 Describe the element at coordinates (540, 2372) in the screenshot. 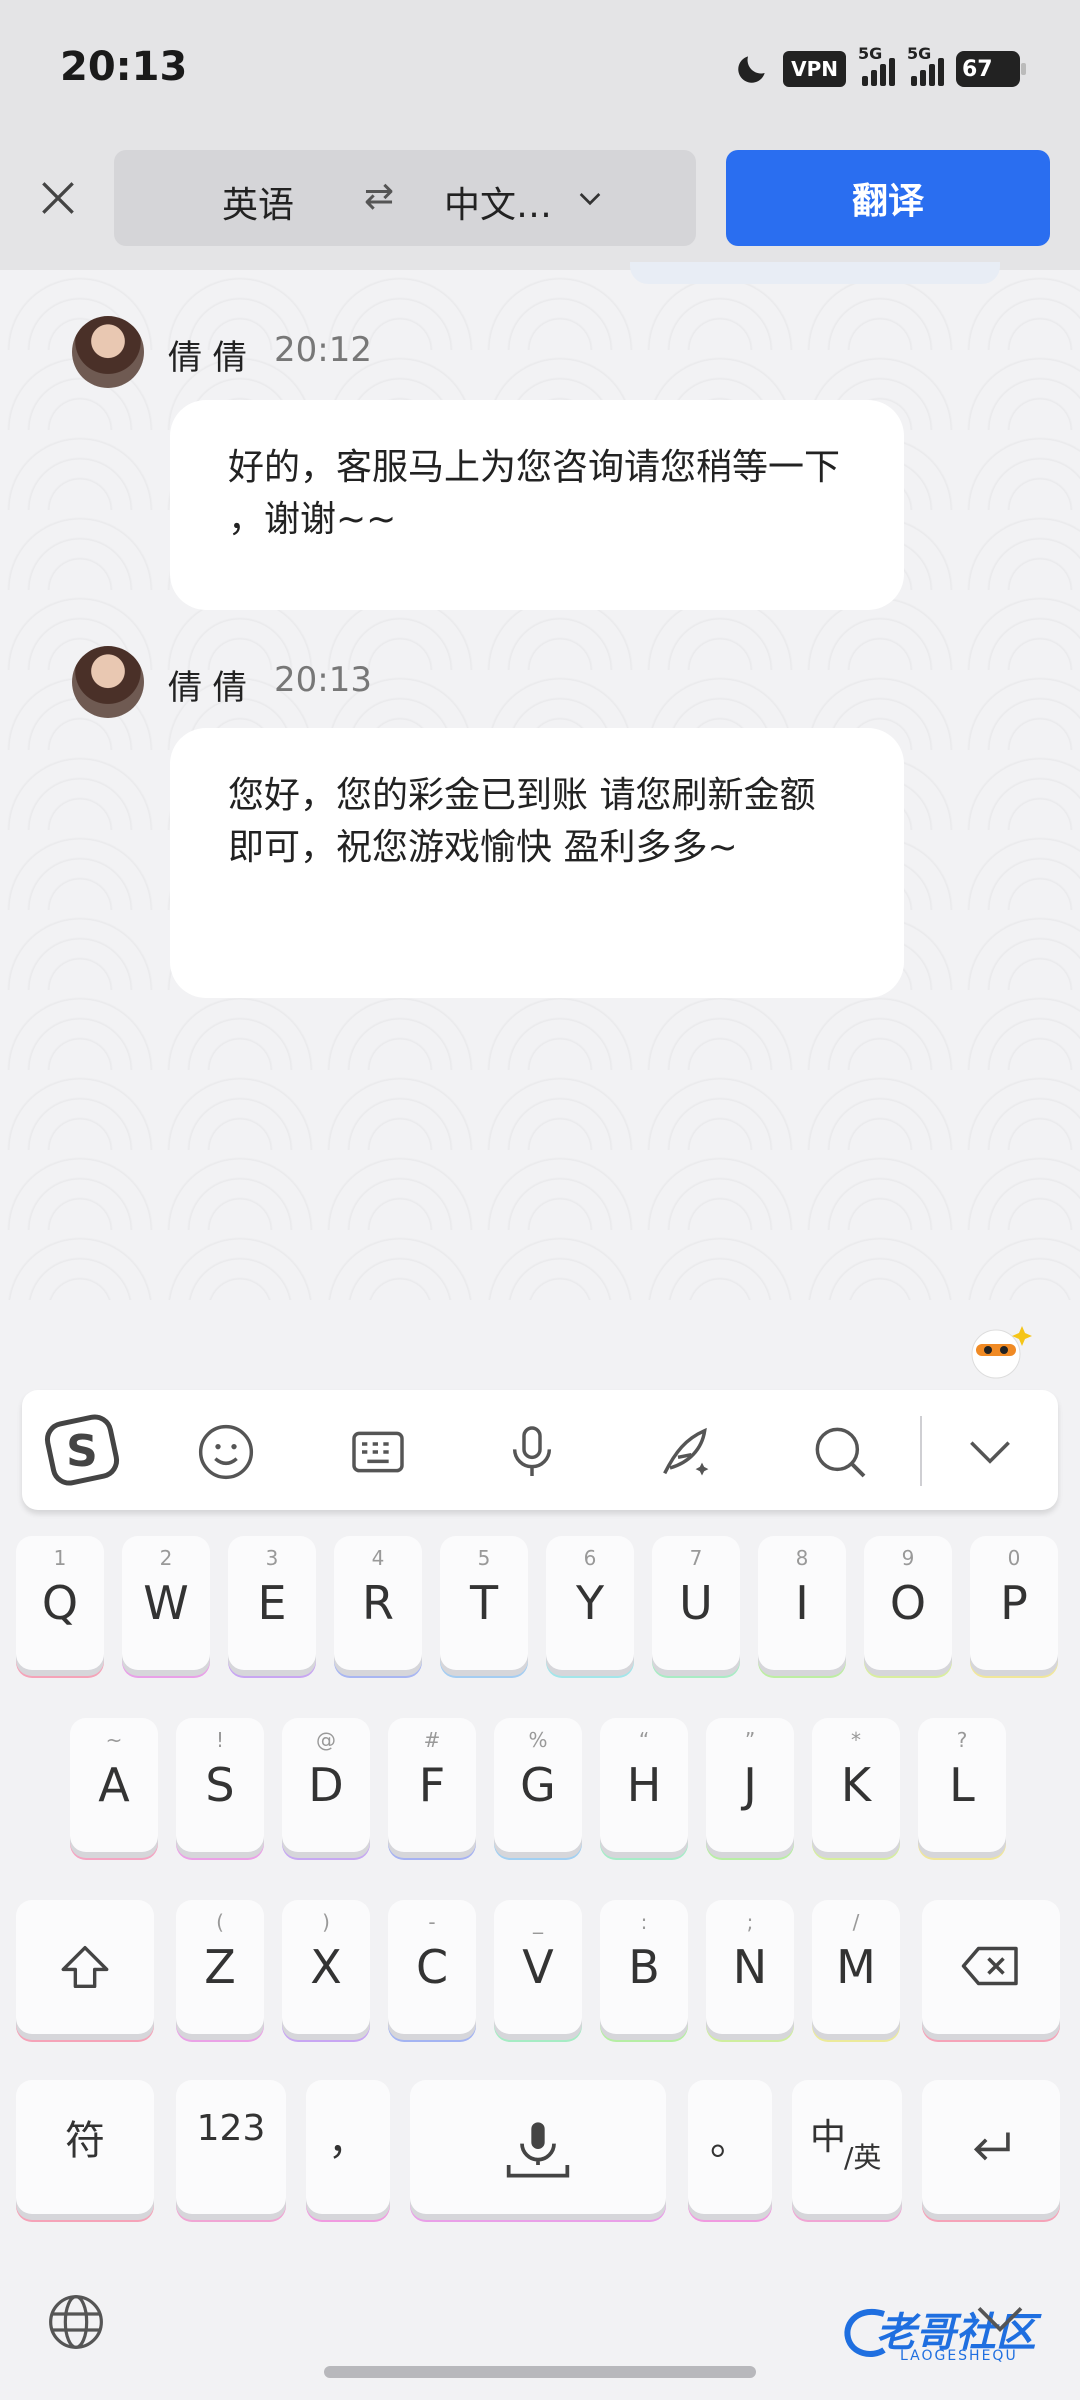

I see `home-indicator` at that location.